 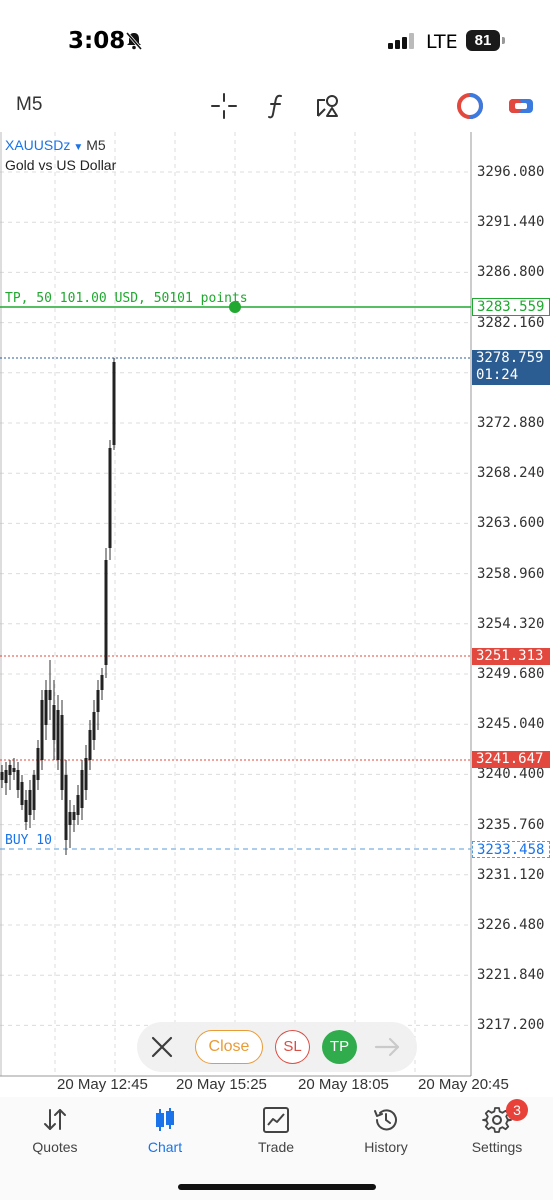 I want to click on buy-price-tag: 3233.458, so click(x=511, y=849).